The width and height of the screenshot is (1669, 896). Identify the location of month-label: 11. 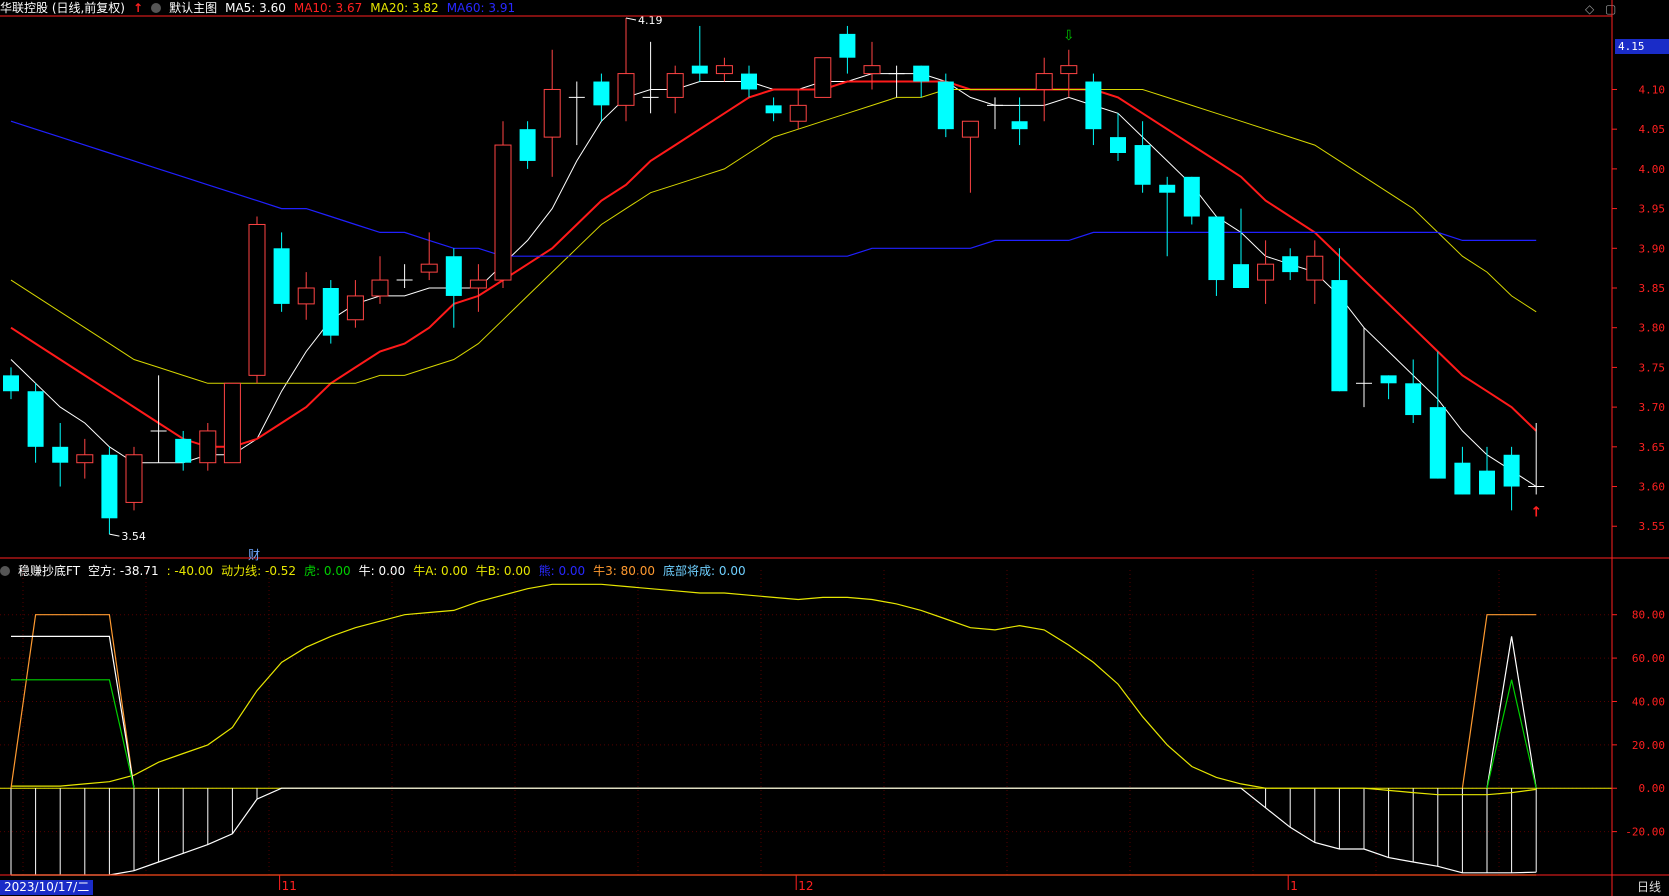
(289, 886).